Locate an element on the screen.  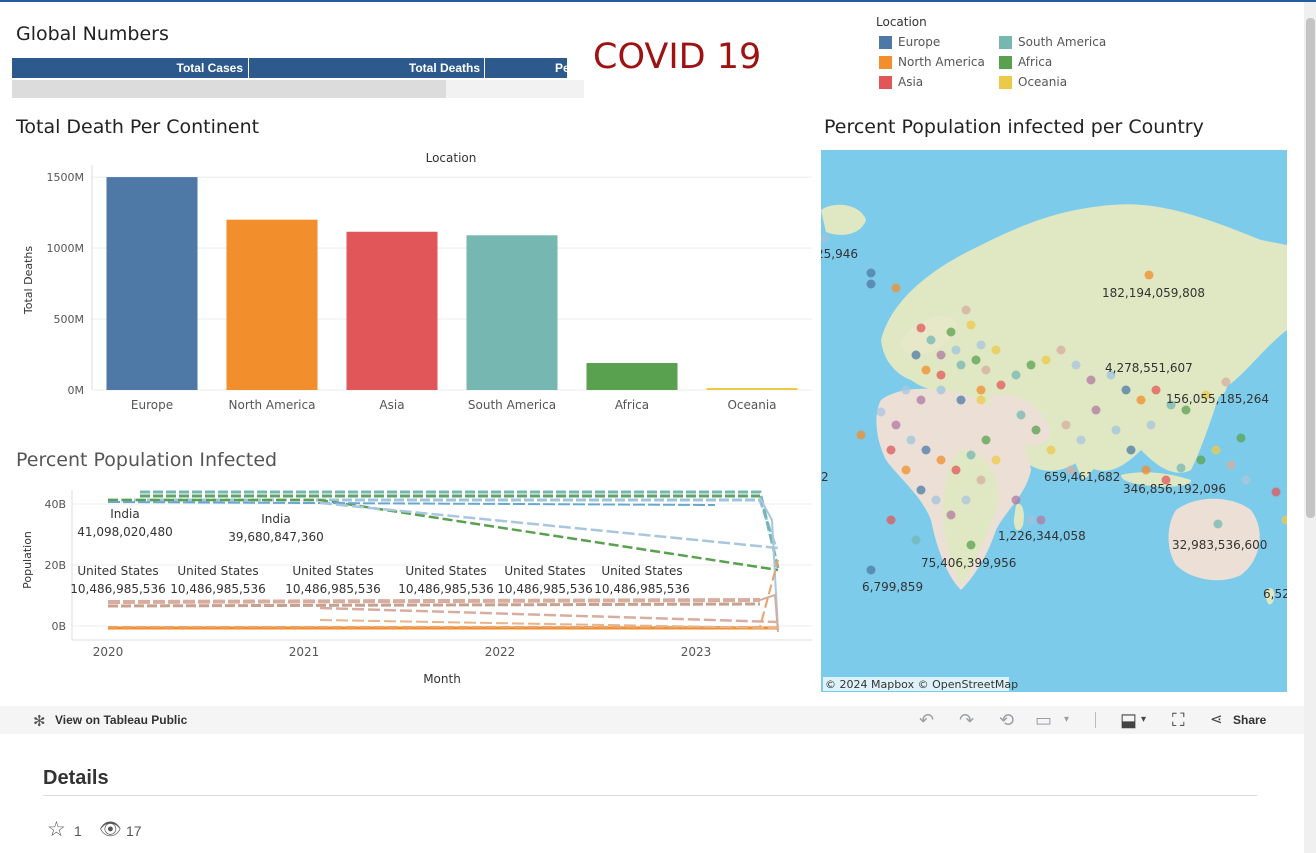
fullscreen-icon: ⛶ is located at coordinates (1178, 720).